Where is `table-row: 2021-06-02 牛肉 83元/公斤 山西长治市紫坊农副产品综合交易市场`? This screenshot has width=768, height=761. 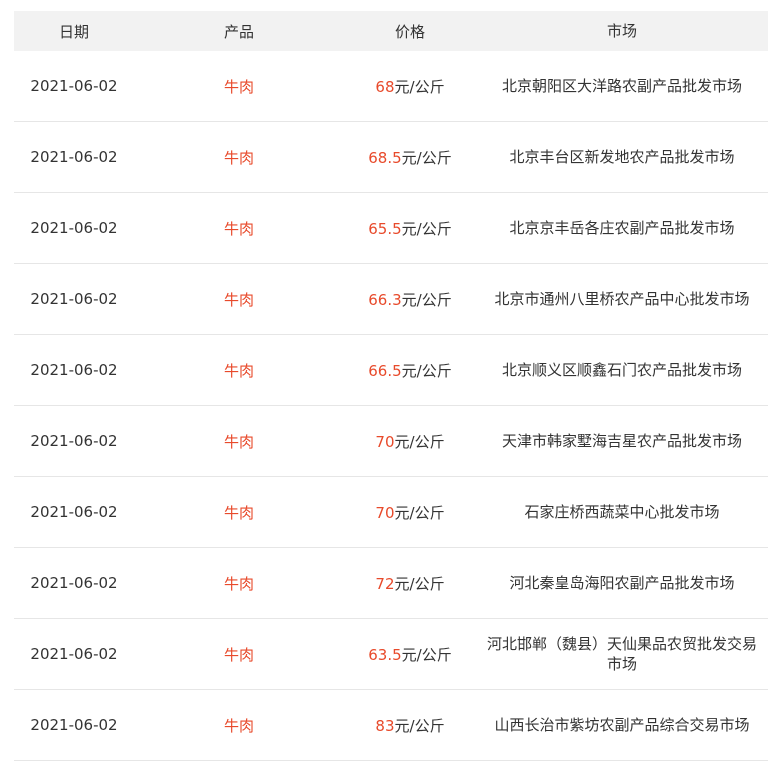
table-row: 2021-06-02 牛肉 83元/公斤 山西长治市紫坊农副产品综合交易市场 is located at coordinates (391, 725).